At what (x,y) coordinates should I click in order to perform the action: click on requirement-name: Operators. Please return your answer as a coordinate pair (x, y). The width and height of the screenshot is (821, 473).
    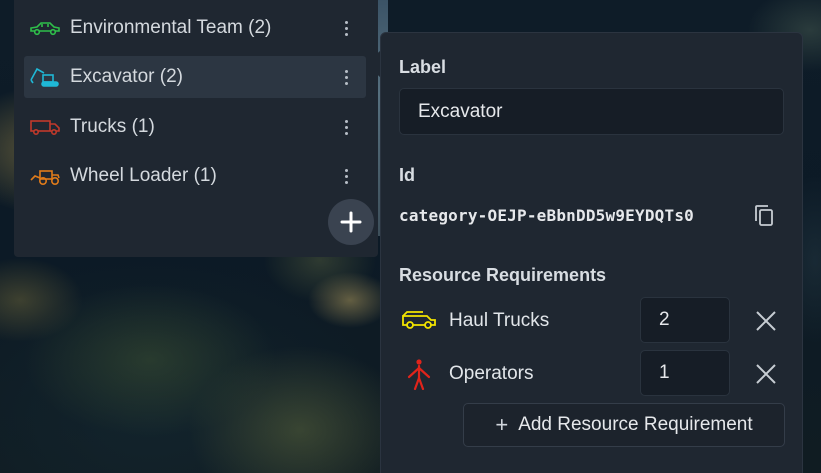
    Looking at the image, I should click on (491, 373).